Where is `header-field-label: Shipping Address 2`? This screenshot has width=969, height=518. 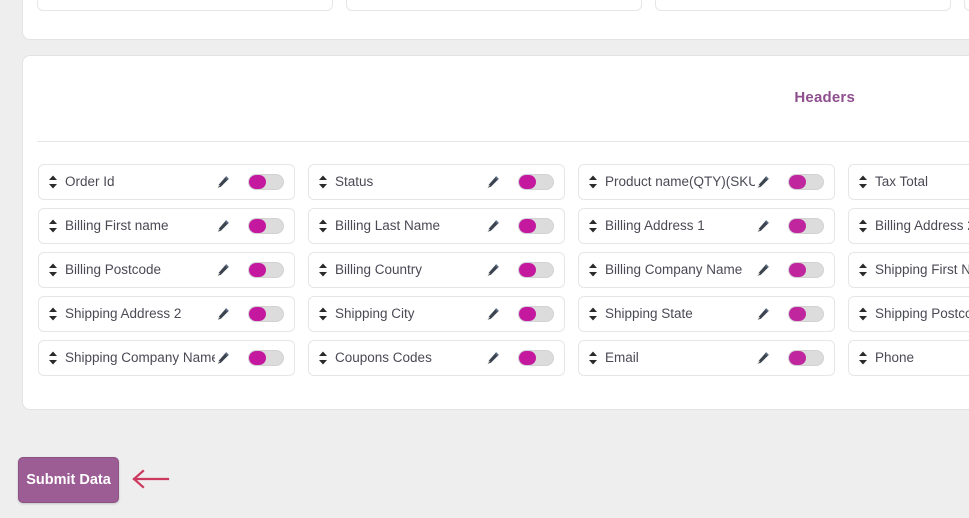
header-field-label: Shipping Address 2 is located at coordinates (123, 314).